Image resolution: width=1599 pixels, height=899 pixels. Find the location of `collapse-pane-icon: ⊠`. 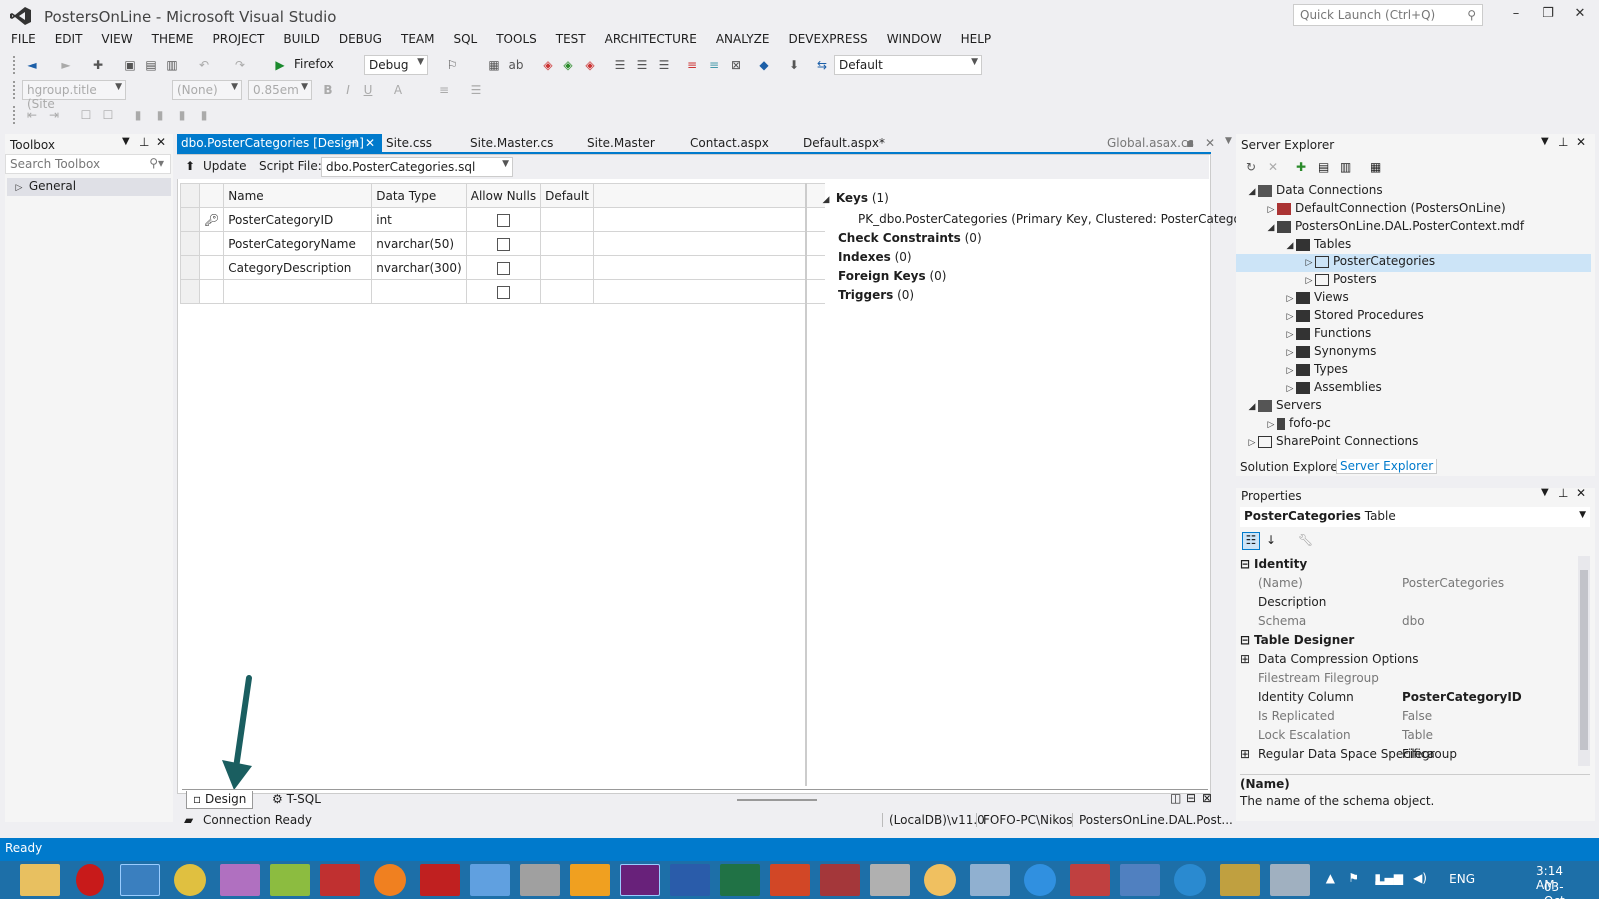

collapse-pane-icon: ⊠ is located at coordinates (1207, 798).